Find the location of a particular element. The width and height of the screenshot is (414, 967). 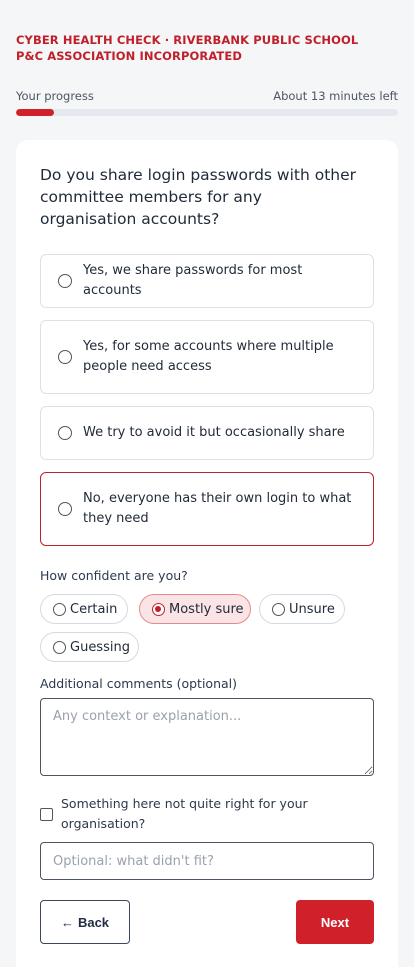

progress-bar is located at coordinates (207, 112).